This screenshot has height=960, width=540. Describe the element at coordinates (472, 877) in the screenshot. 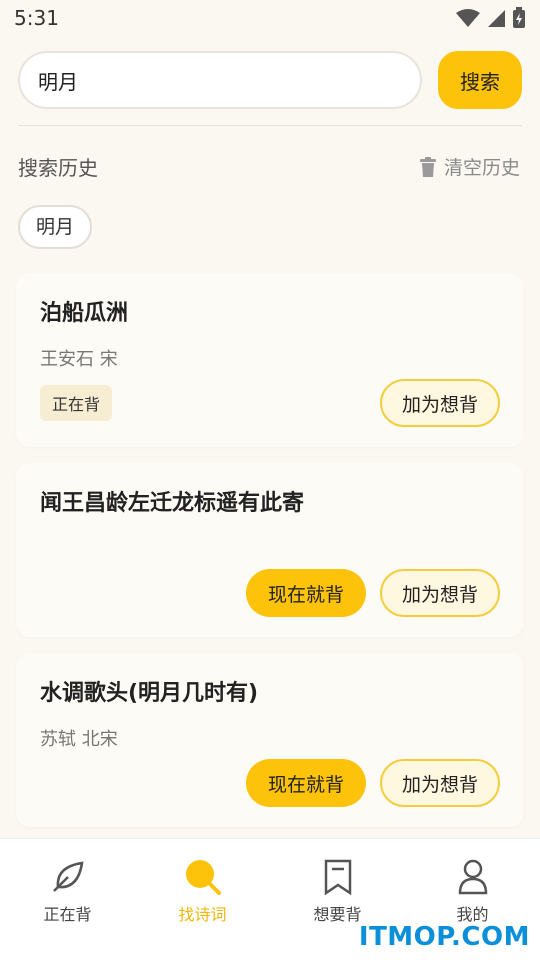

I see `person-icon` at that location.